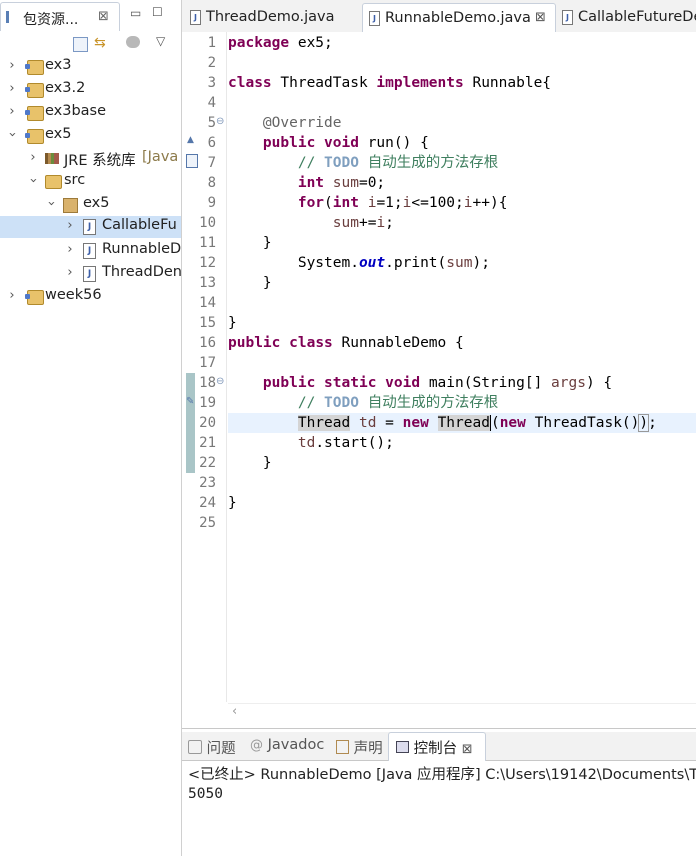 The width and height of the screenshot is (696, 857). What do you see at coordinates (341, 183) in the screenshot?
I see `code-line-8: int sum=0;` at bounding box center [341, 183].